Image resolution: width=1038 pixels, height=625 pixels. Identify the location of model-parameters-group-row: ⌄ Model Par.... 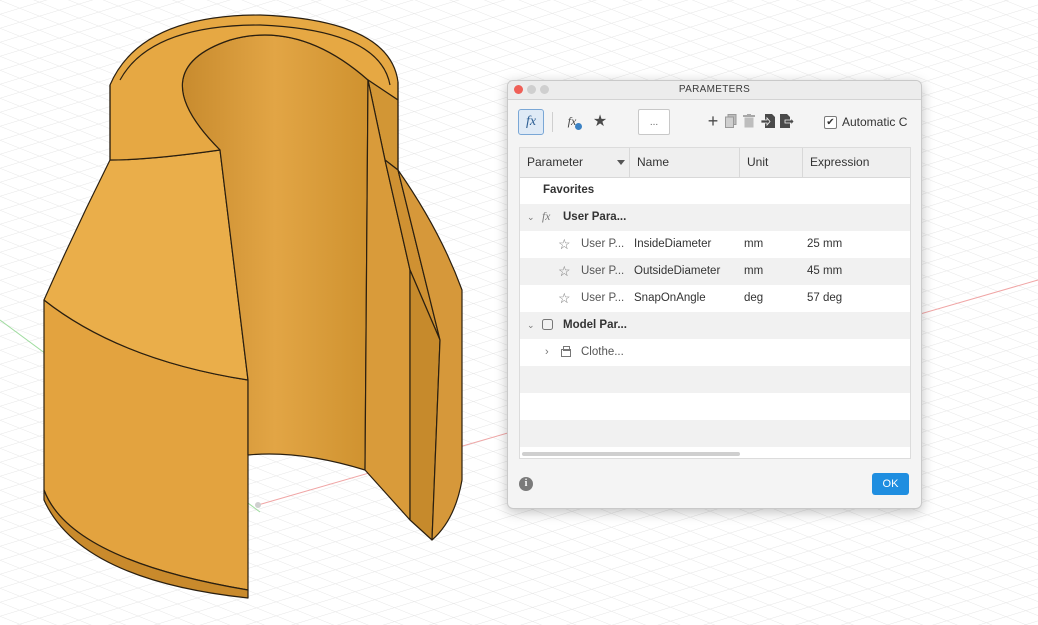
(715, 325).